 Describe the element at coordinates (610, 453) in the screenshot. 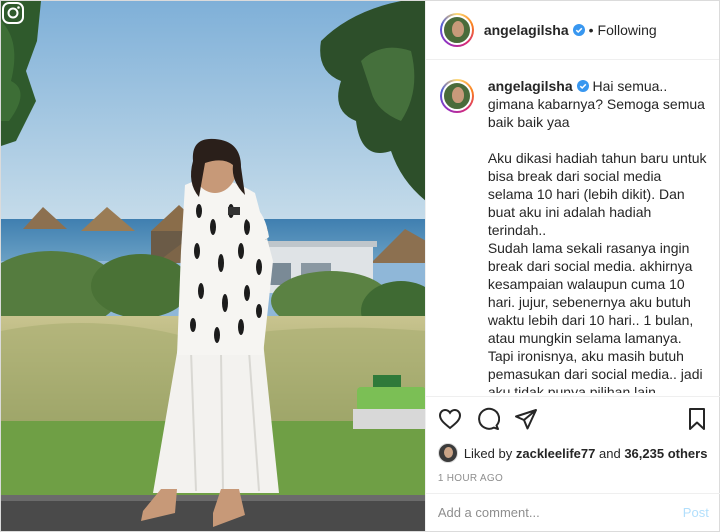

I see `likes-connector: and` at that location.